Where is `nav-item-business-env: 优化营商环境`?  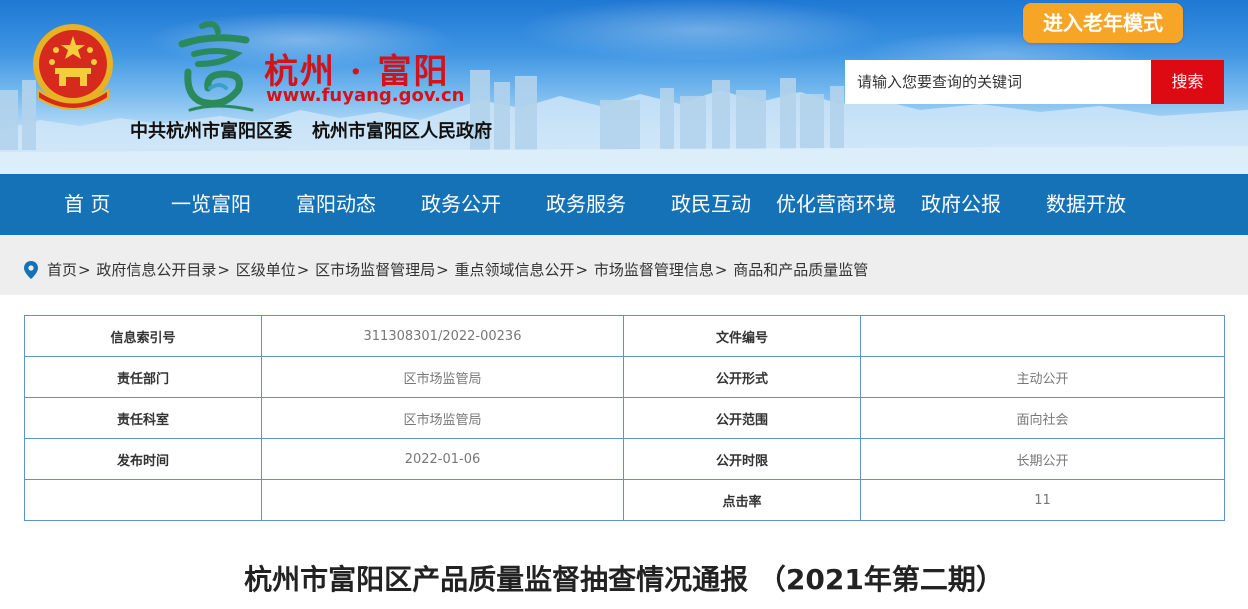
nav-item-business-env: 优化营商环境 is located at coordinates (836, 204).